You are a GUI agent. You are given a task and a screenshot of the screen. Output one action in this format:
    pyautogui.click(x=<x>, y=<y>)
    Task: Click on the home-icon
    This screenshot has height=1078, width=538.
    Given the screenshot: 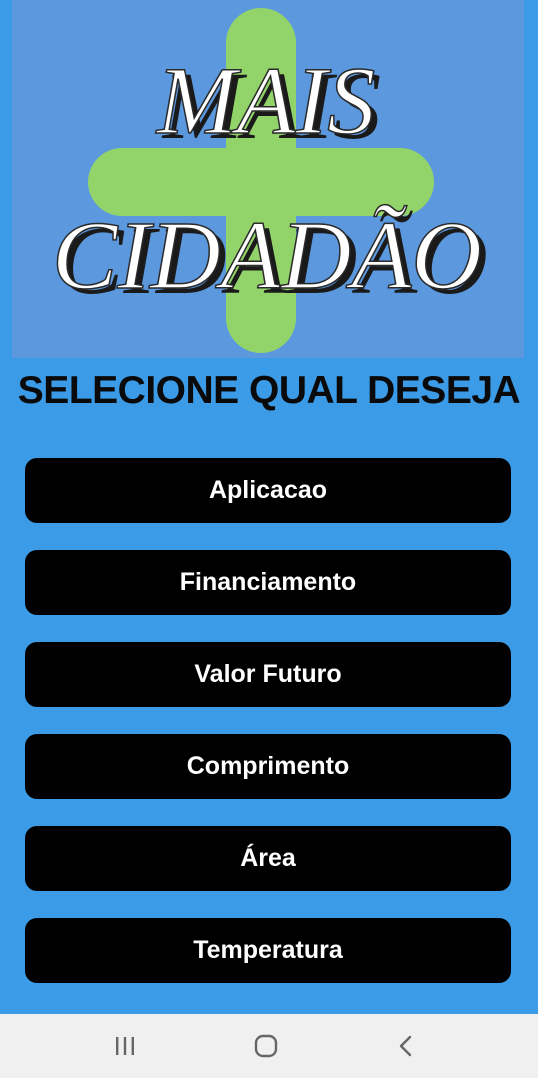 What is the action you would take?
    pyautogui.click(x=266, y=1046)
    